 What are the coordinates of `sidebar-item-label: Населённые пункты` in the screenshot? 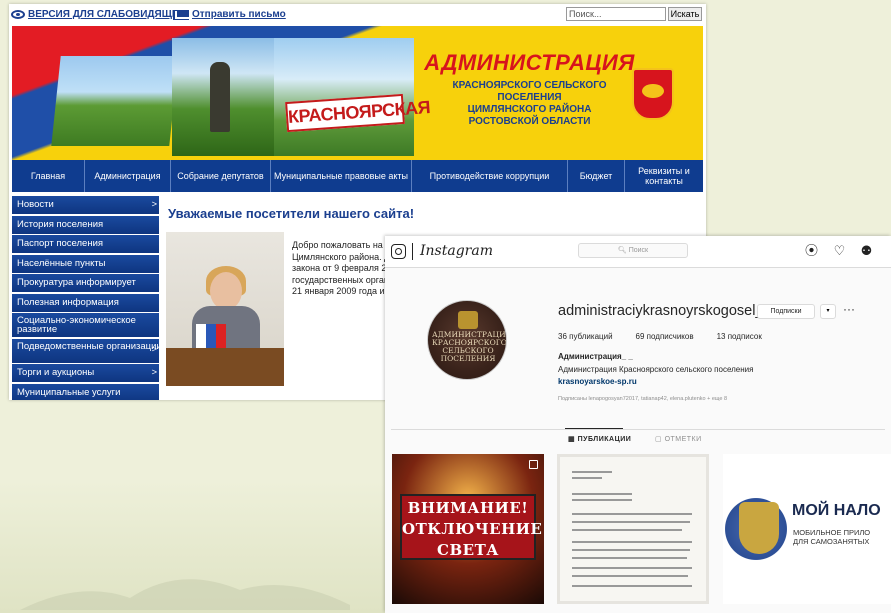 It's located at (61, 263).